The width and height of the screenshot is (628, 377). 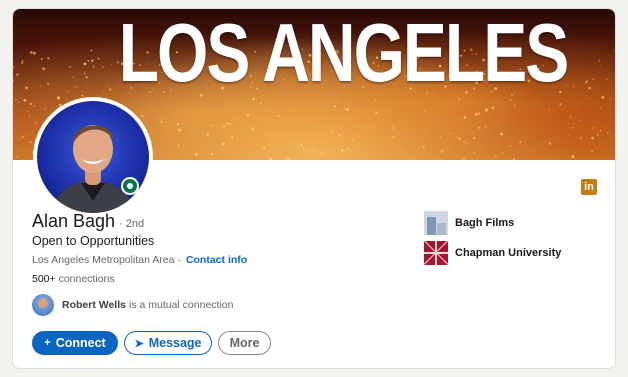 I want to click on mutual-connection-text: is a mutual connection, so click(x=181, y=305).